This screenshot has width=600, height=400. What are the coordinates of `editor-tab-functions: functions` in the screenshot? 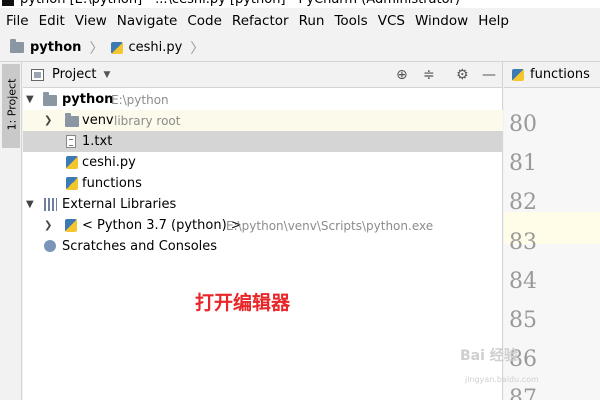 It's located at (552, 75).